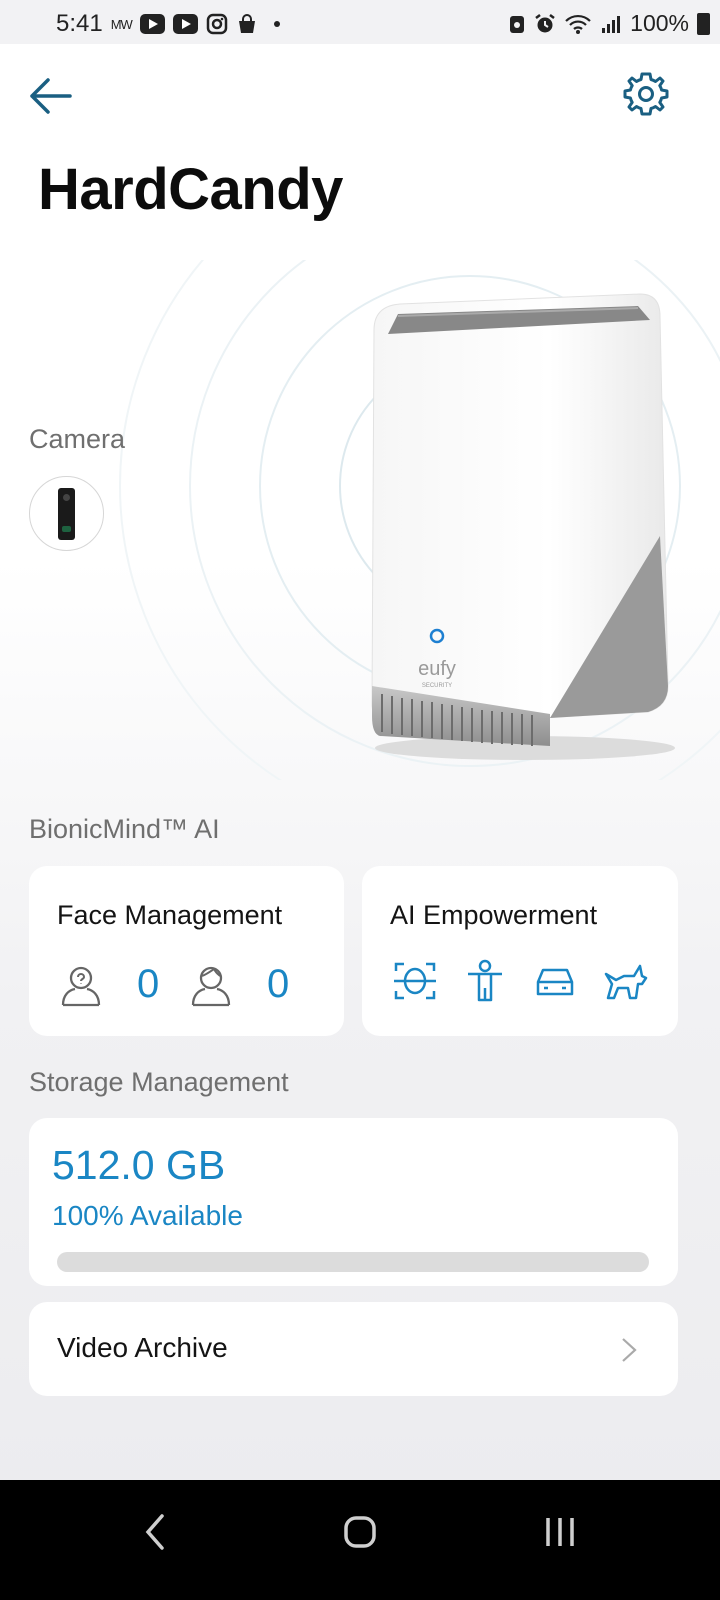 This screenshot has height=1600, width=720. I want to click on storage-section-label: Storage Management, so click(159, 1082).